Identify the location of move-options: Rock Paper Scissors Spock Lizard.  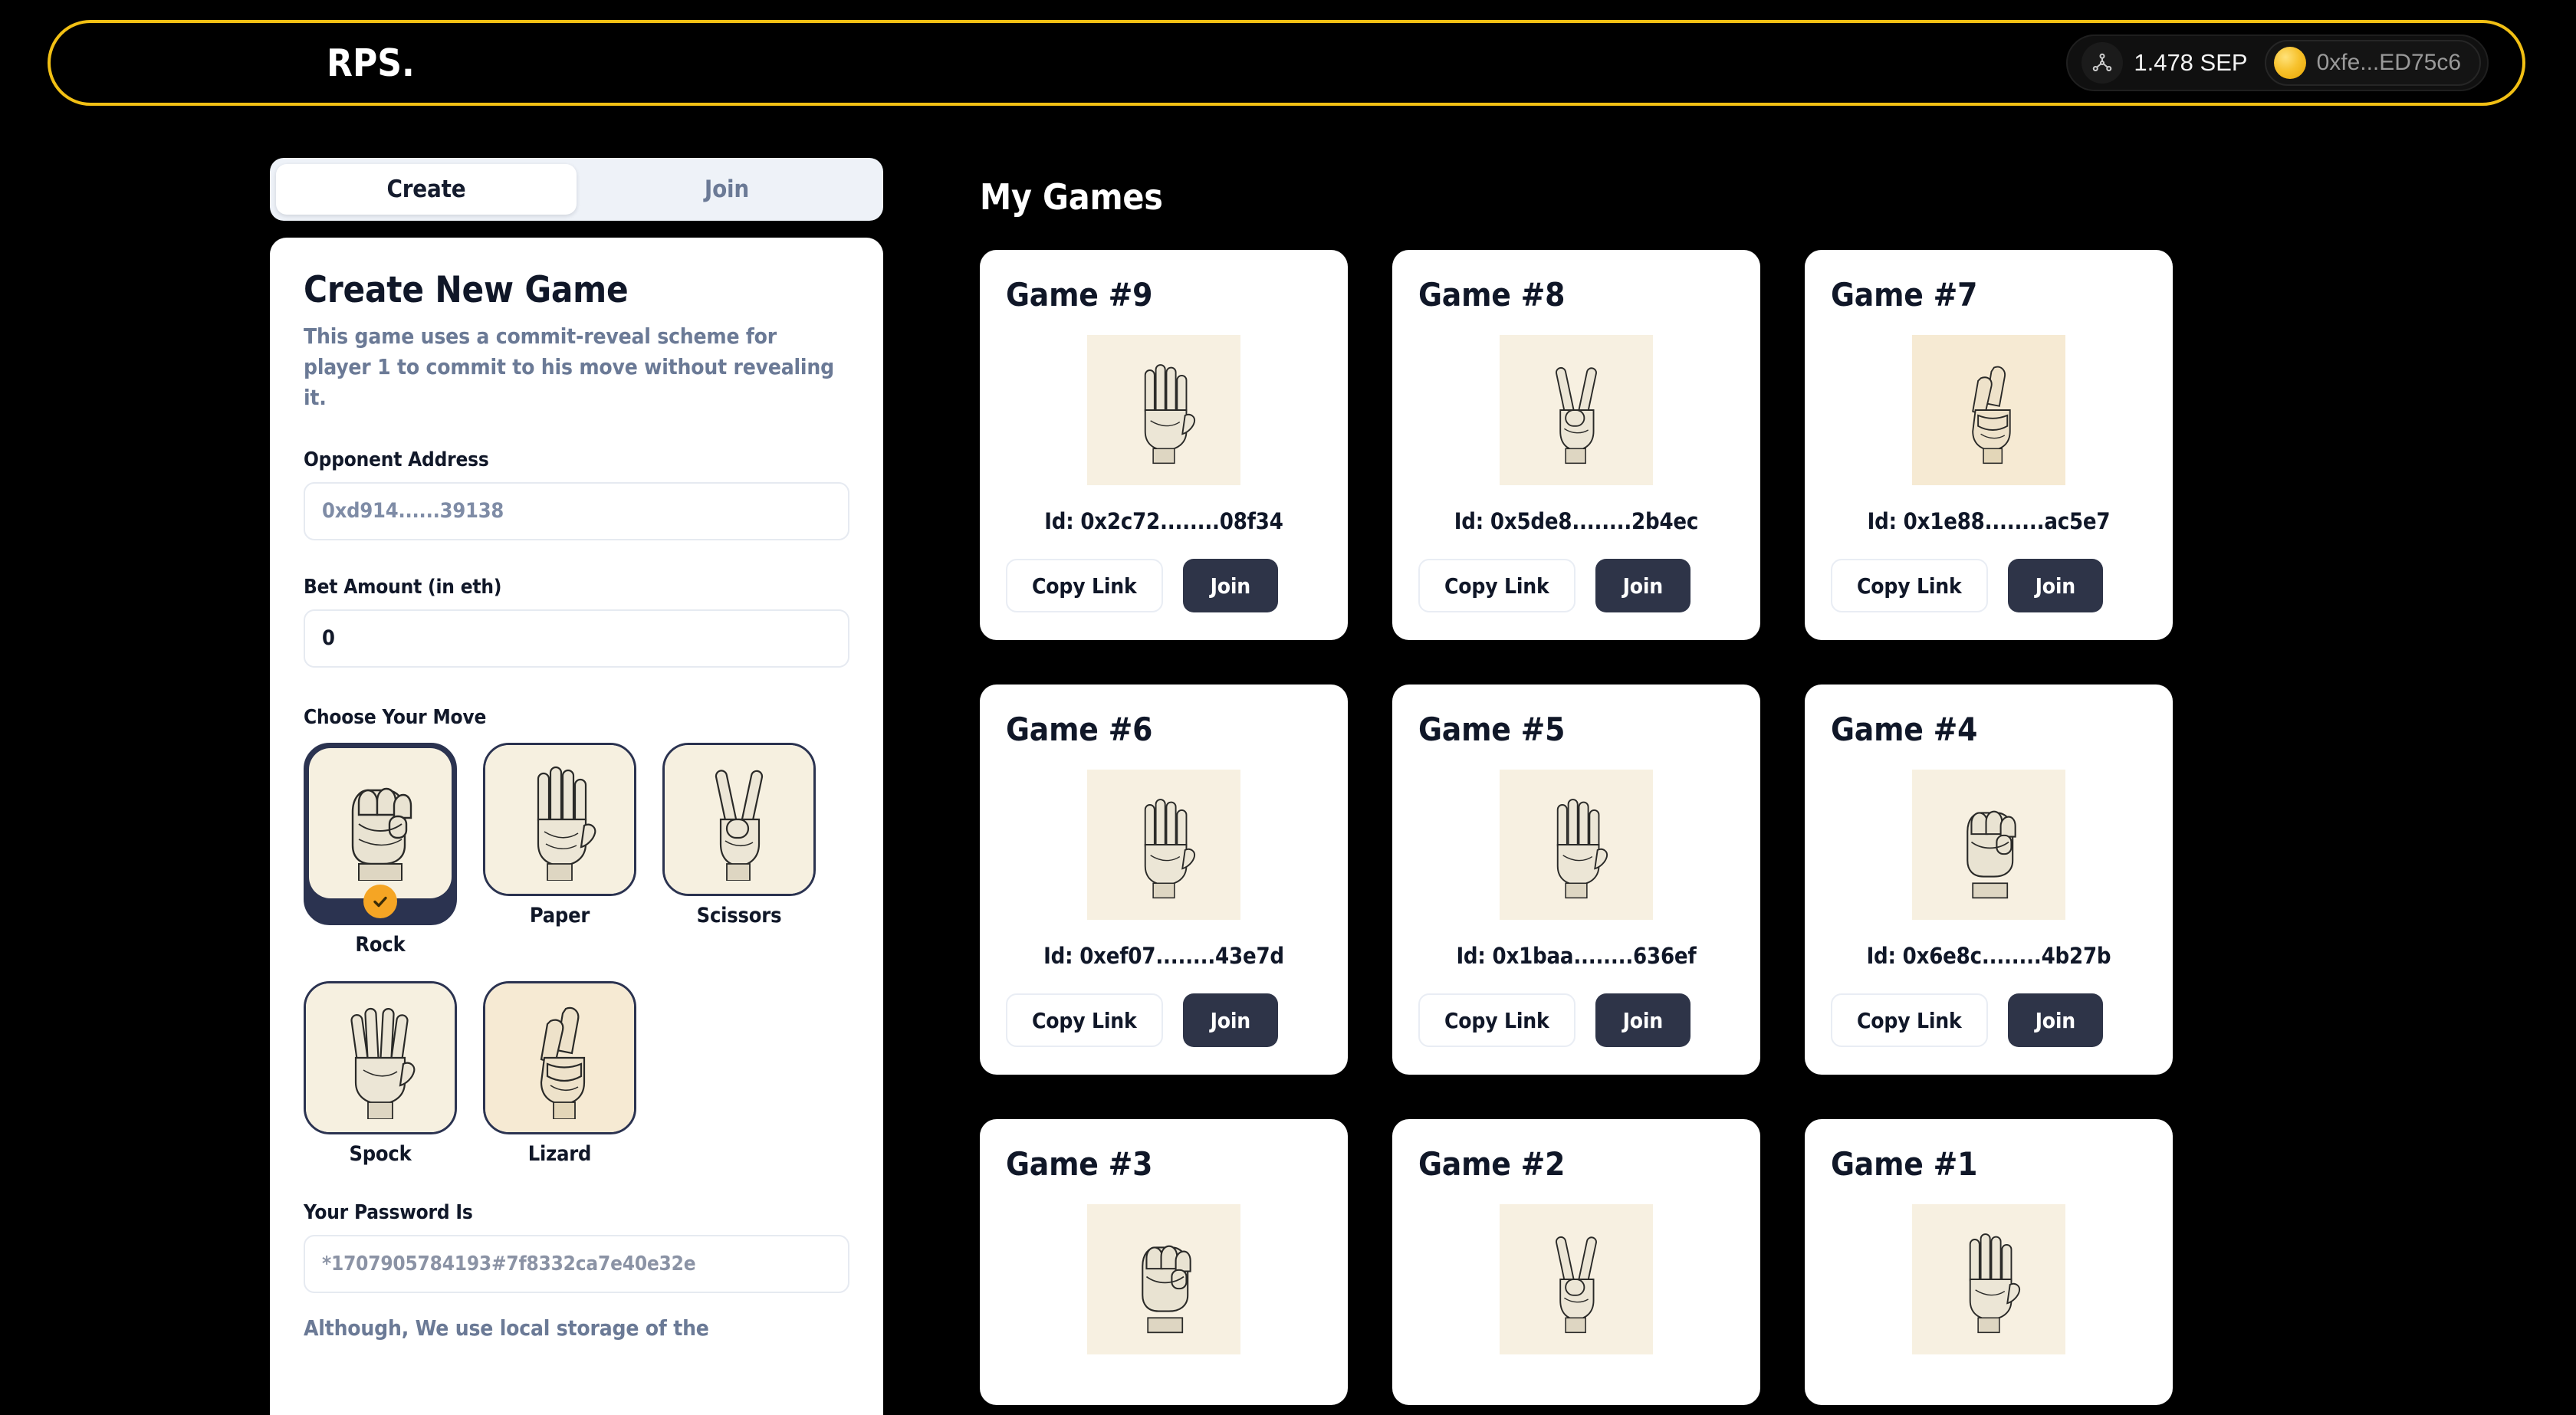
(572, 954).